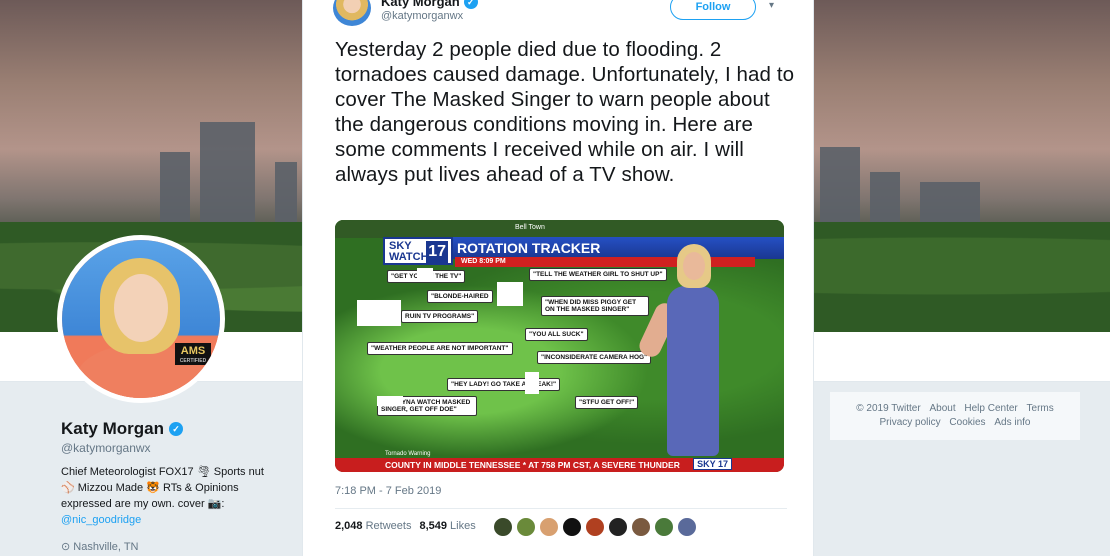  I want to click on divider, so click(561, 508).